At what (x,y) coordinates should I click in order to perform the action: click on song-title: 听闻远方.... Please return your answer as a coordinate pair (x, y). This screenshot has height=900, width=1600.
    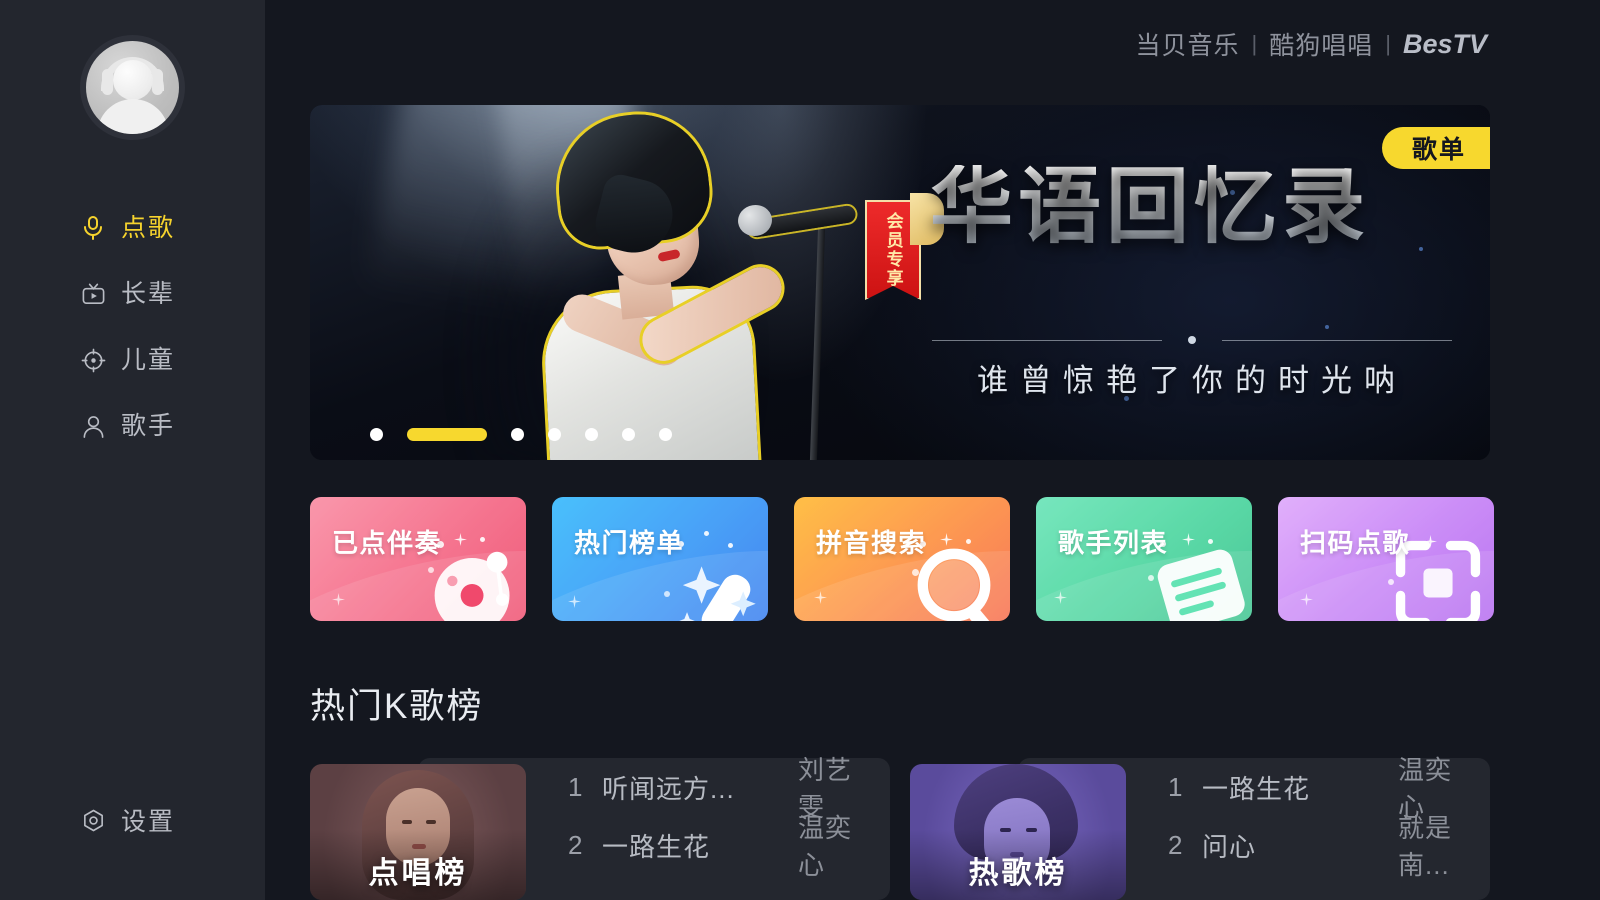
    Looking at the image, I should click on (668, 788).